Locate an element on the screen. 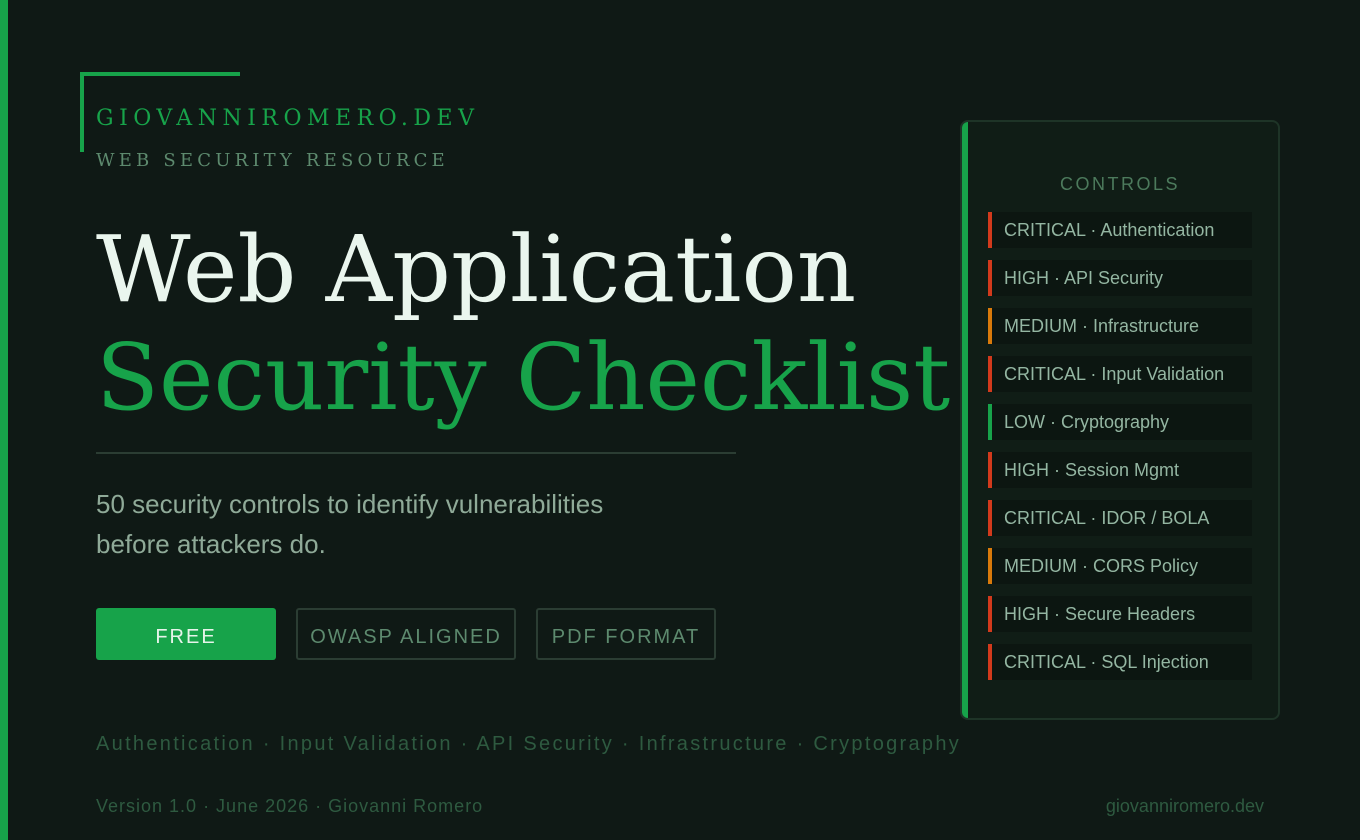 This screenshot has height=840, width=1360. site-name: GIOVANNIROMERO.DEV is located at coordinates (288, 118).